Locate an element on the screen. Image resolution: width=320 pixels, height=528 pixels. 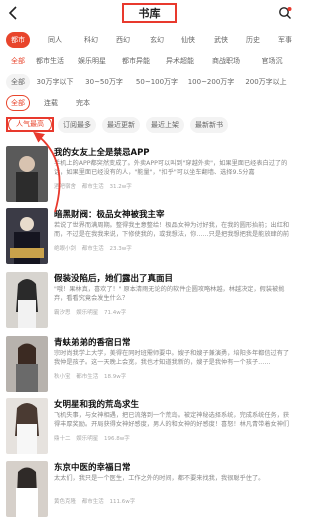
filter-subcategory: 官场沉 is located at coordinates (272, 61).